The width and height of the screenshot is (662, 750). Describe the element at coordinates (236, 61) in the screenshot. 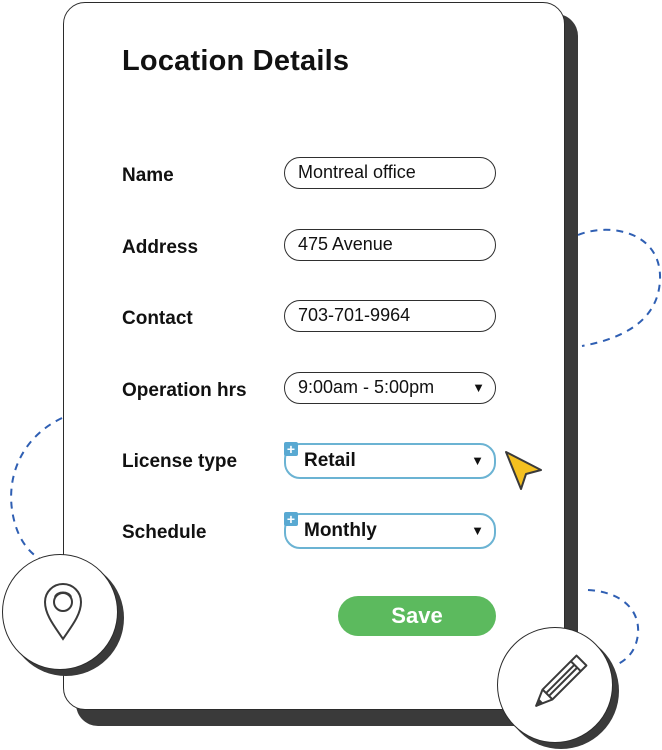

I see `page-title: Location Details` at that location.